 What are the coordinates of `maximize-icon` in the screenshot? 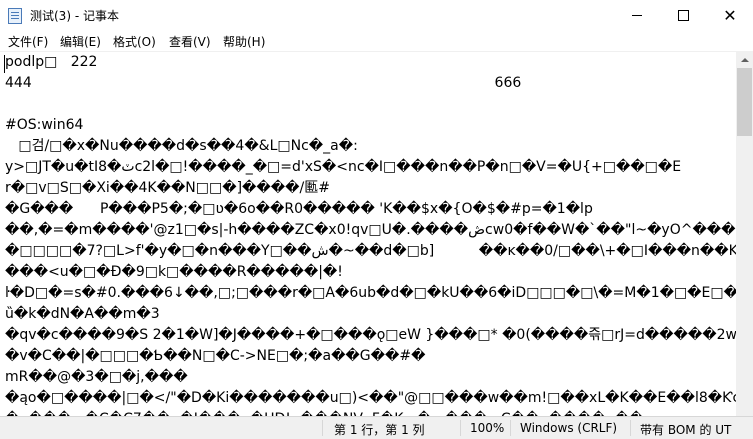 It's located at (683, 15).